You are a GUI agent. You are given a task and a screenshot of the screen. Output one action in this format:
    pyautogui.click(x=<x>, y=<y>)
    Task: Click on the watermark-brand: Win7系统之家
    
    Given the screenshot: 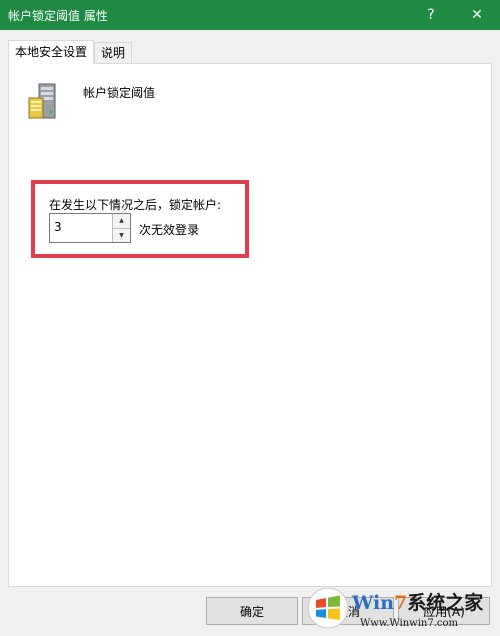 What is the action you would take?
    pyautogui.click(x=418, y=603)
    